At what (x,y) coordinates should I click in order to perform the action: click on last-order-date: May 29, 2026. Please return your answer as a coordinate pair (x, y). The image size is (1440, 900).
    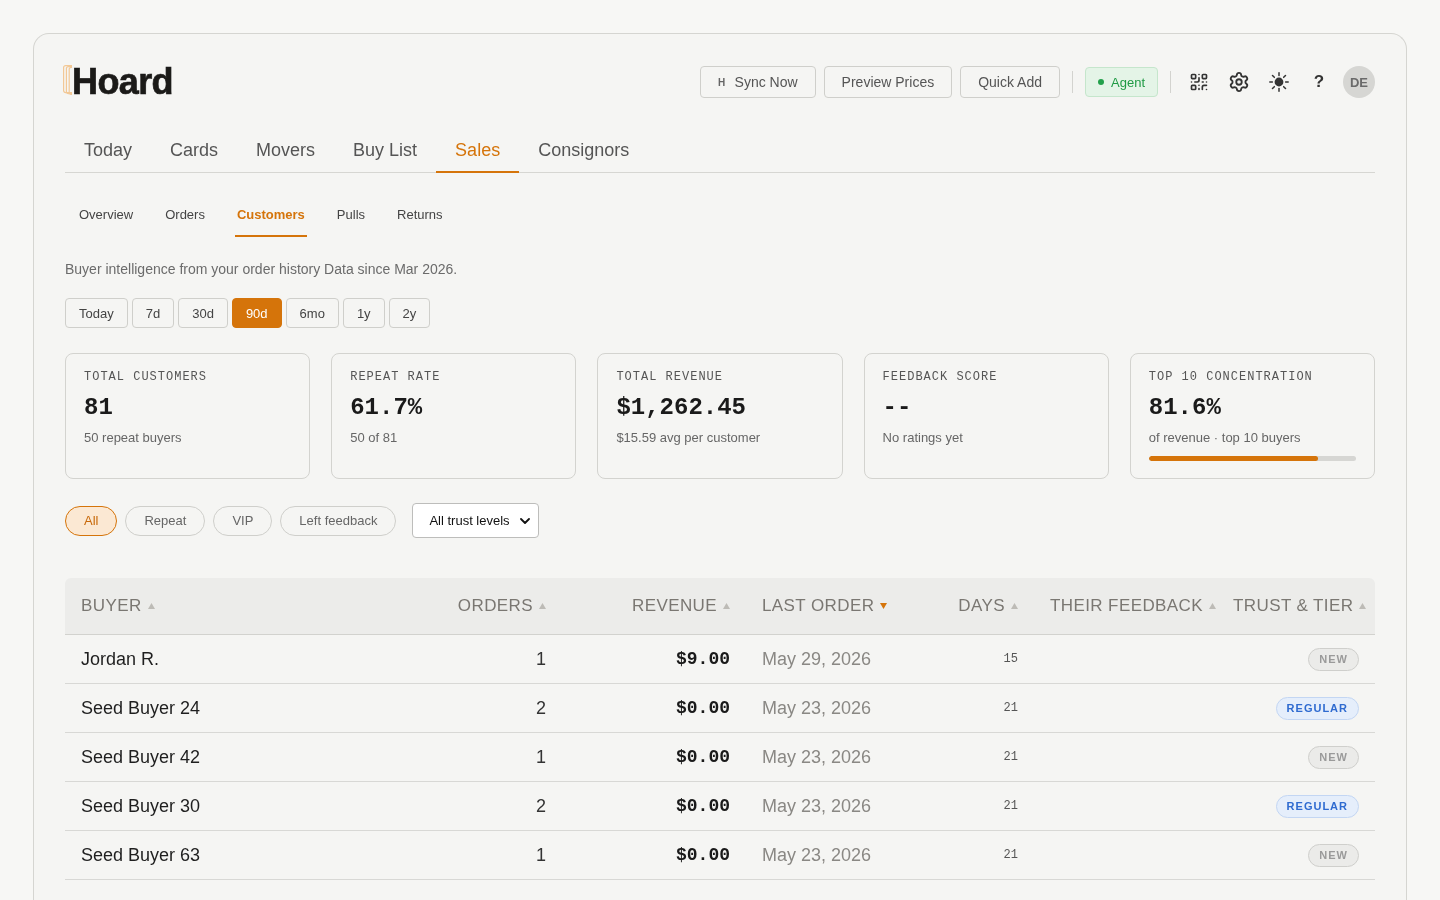
    Looking at the image, I should click on (817, 659).